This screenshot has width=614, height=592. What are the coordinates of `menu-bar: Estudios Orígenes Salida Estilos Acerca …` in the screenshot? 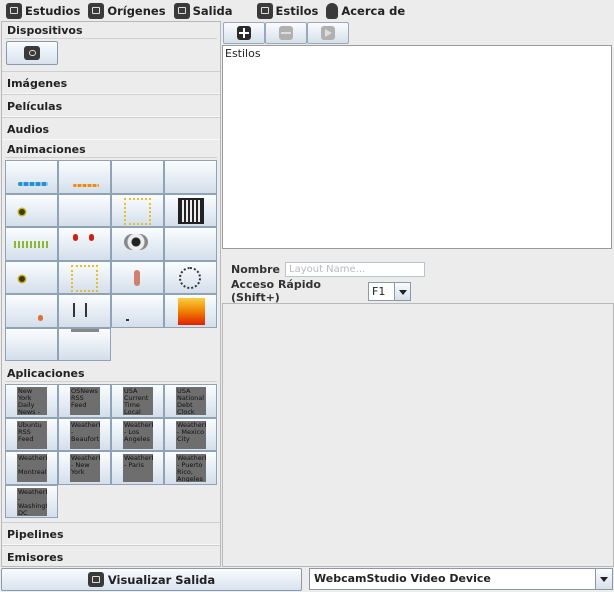 It's located at (307, 10).